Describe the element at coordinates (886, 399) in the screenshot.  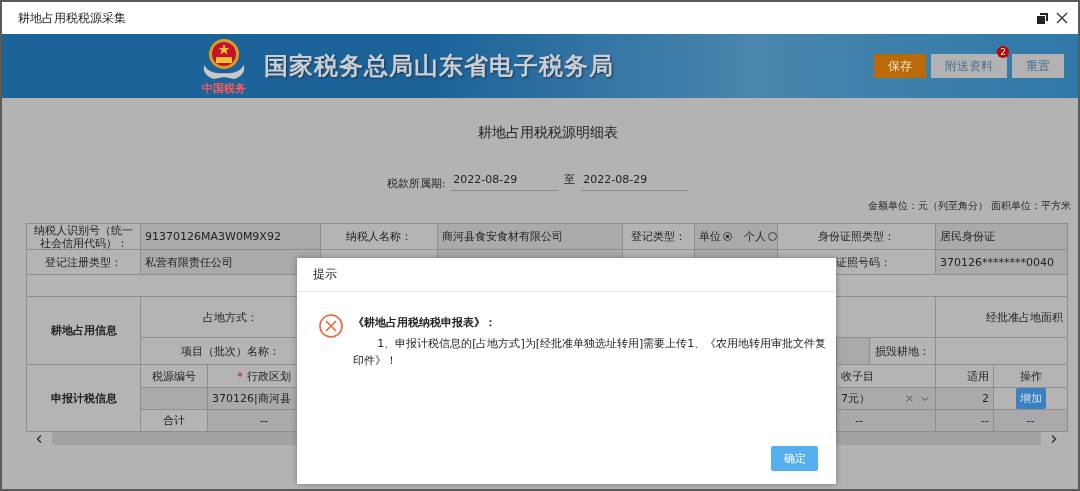
I see `select-field: 7元）` at that location.